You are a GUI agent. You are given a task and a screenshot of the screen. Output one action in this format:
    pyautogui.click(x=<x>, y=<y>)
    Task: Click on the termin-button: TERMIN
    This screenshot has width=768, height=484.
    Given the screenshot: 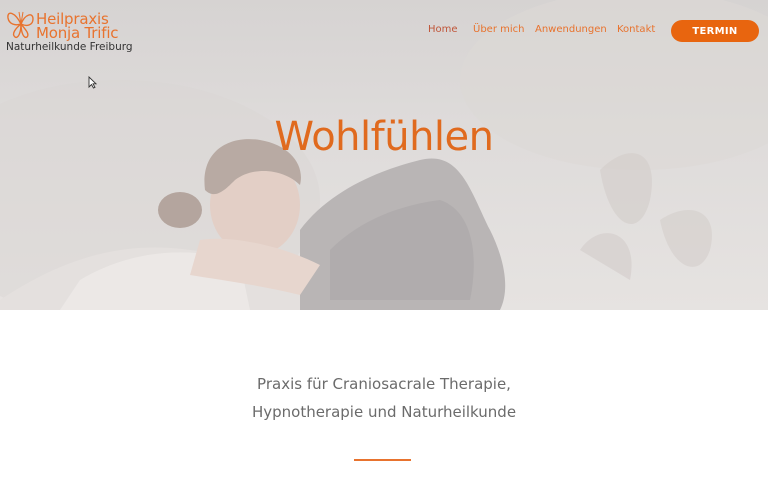 What is the action you would take?
    pyautogui.click(x=715, y=31)
    